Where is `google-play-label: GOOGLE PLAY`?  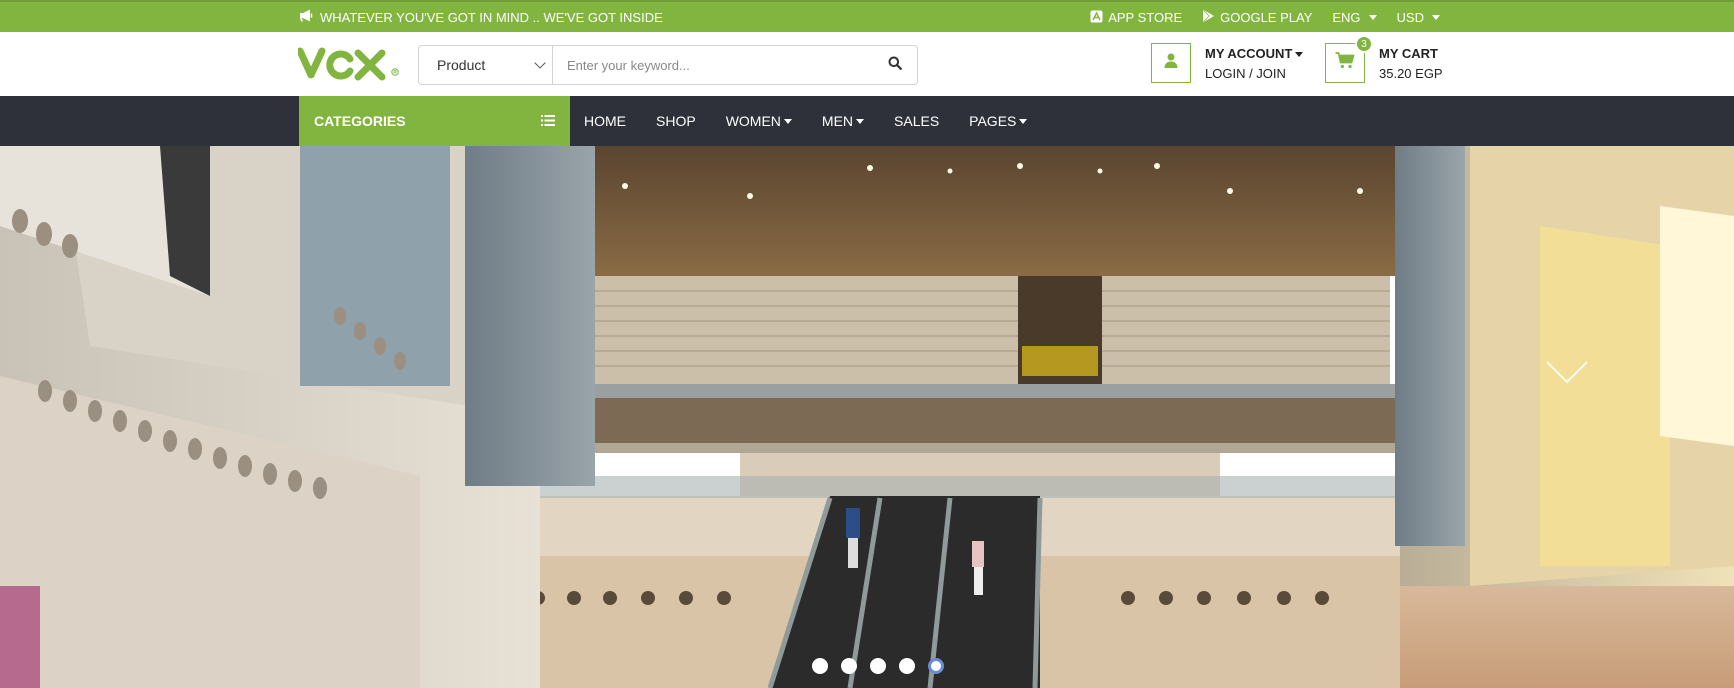
google-play-label: GOOGLE PLAY is located at coordinates (1266, 17).